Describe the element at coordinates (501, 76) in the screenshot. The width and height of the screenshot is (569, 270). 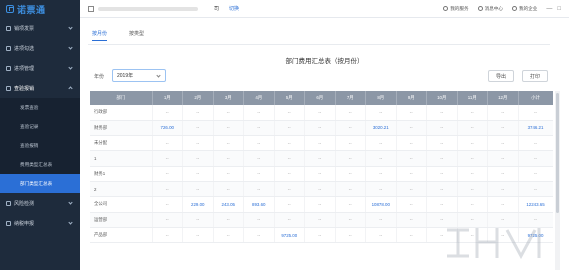
I see `export-button: 导出` at that location.